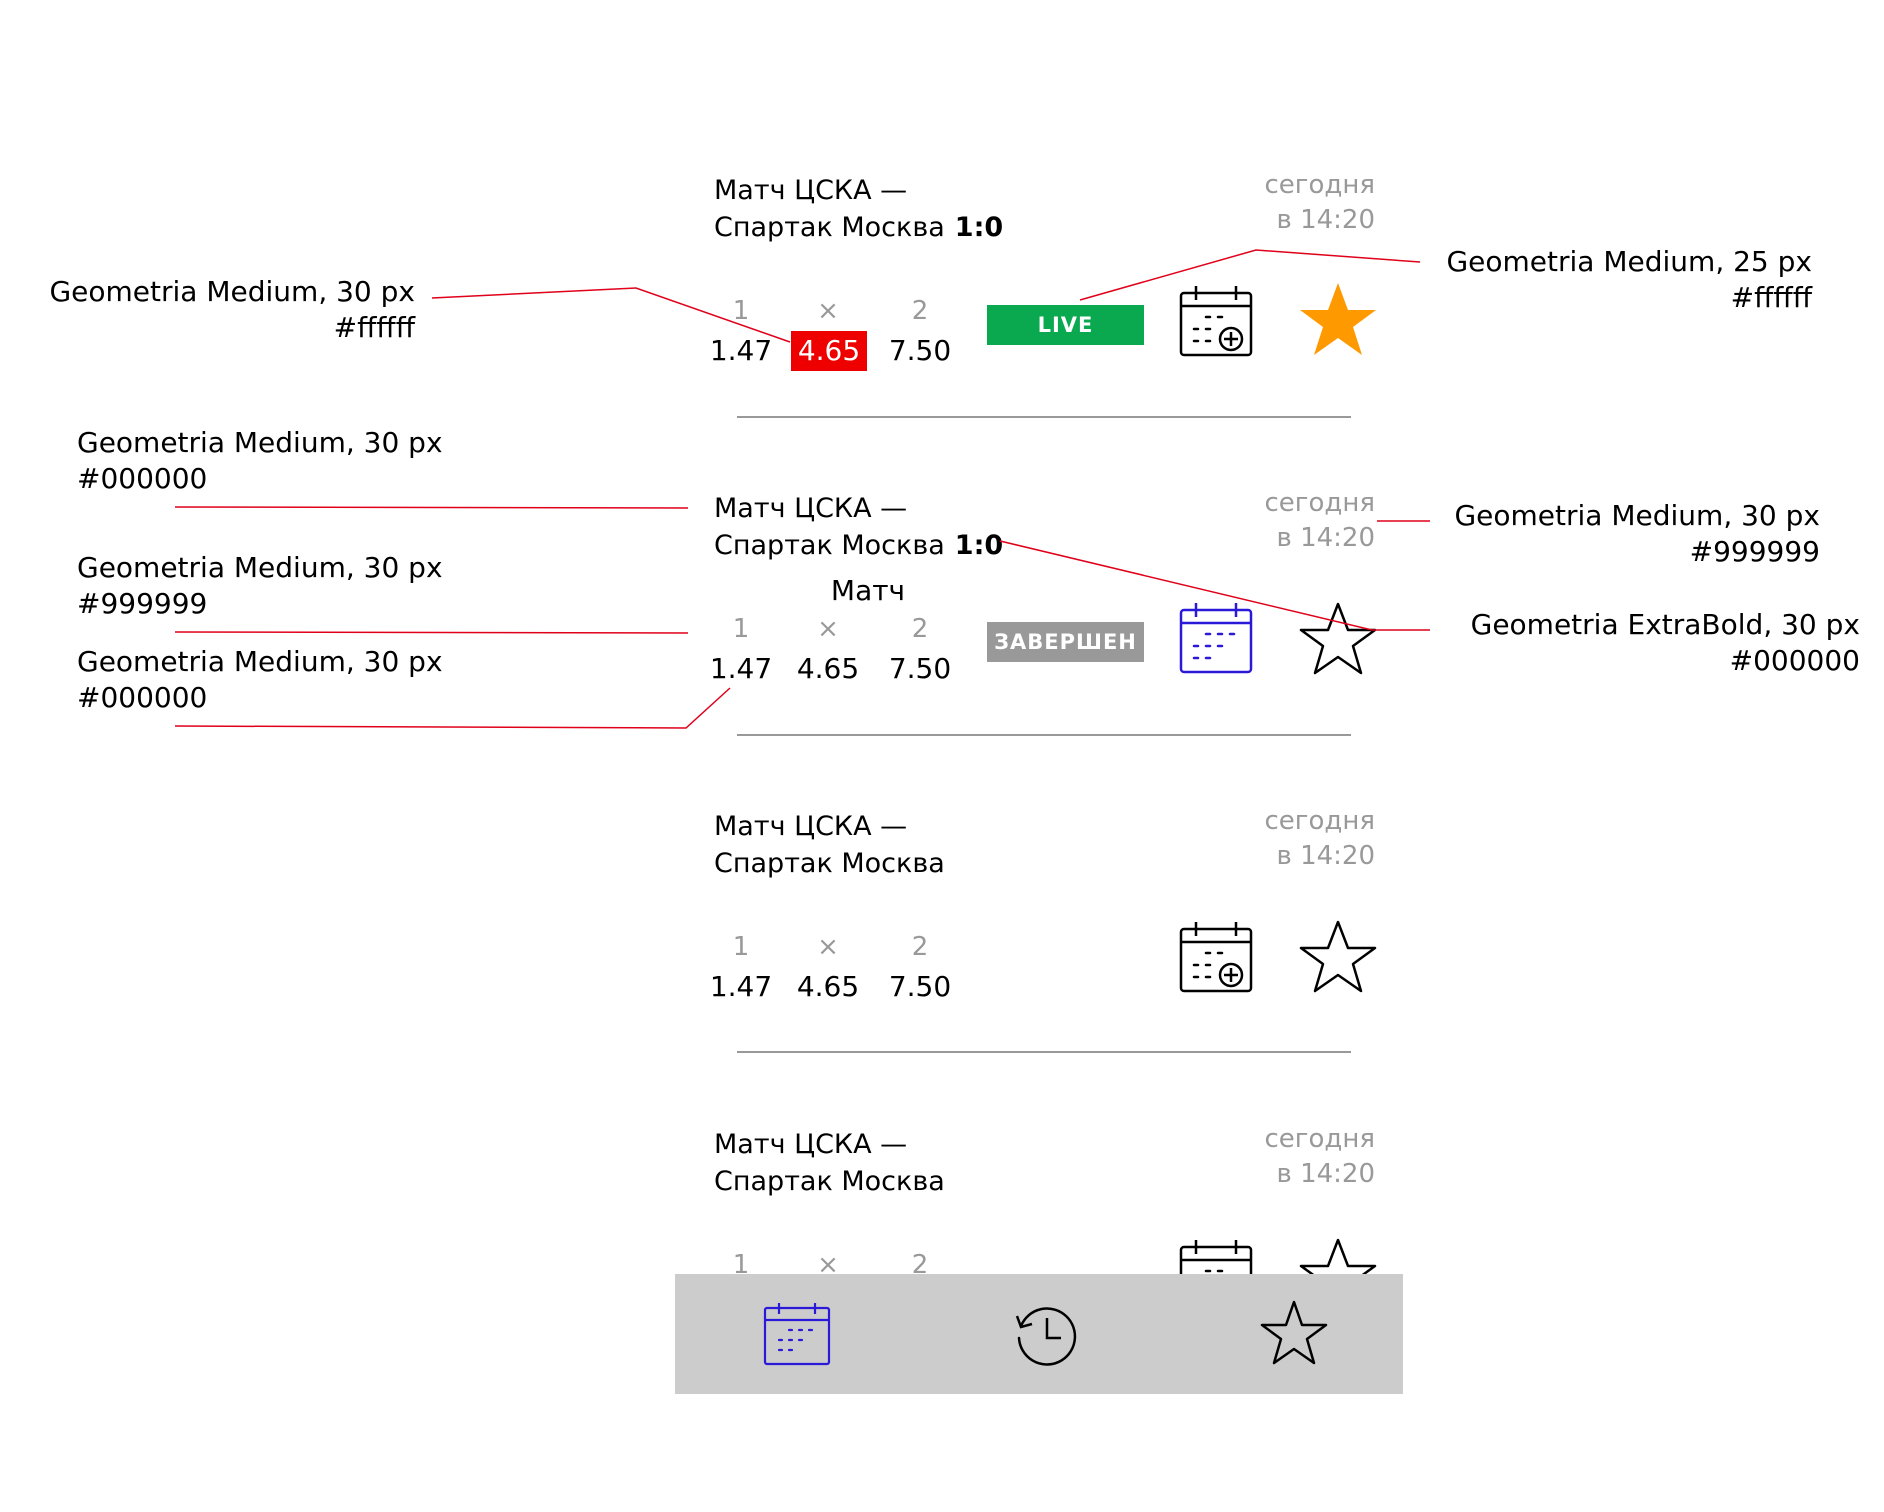  I want to click on annotation-odds-value: Geometria Medium, 30 px #000000, so click(260, 679).